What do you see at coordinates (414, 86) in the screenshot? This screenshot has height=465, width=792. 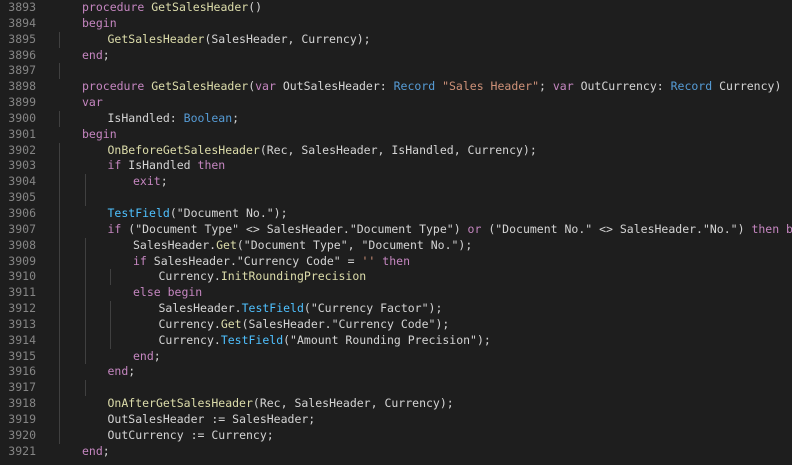 I see `code-token: Record` at bounding box center [414, 86].